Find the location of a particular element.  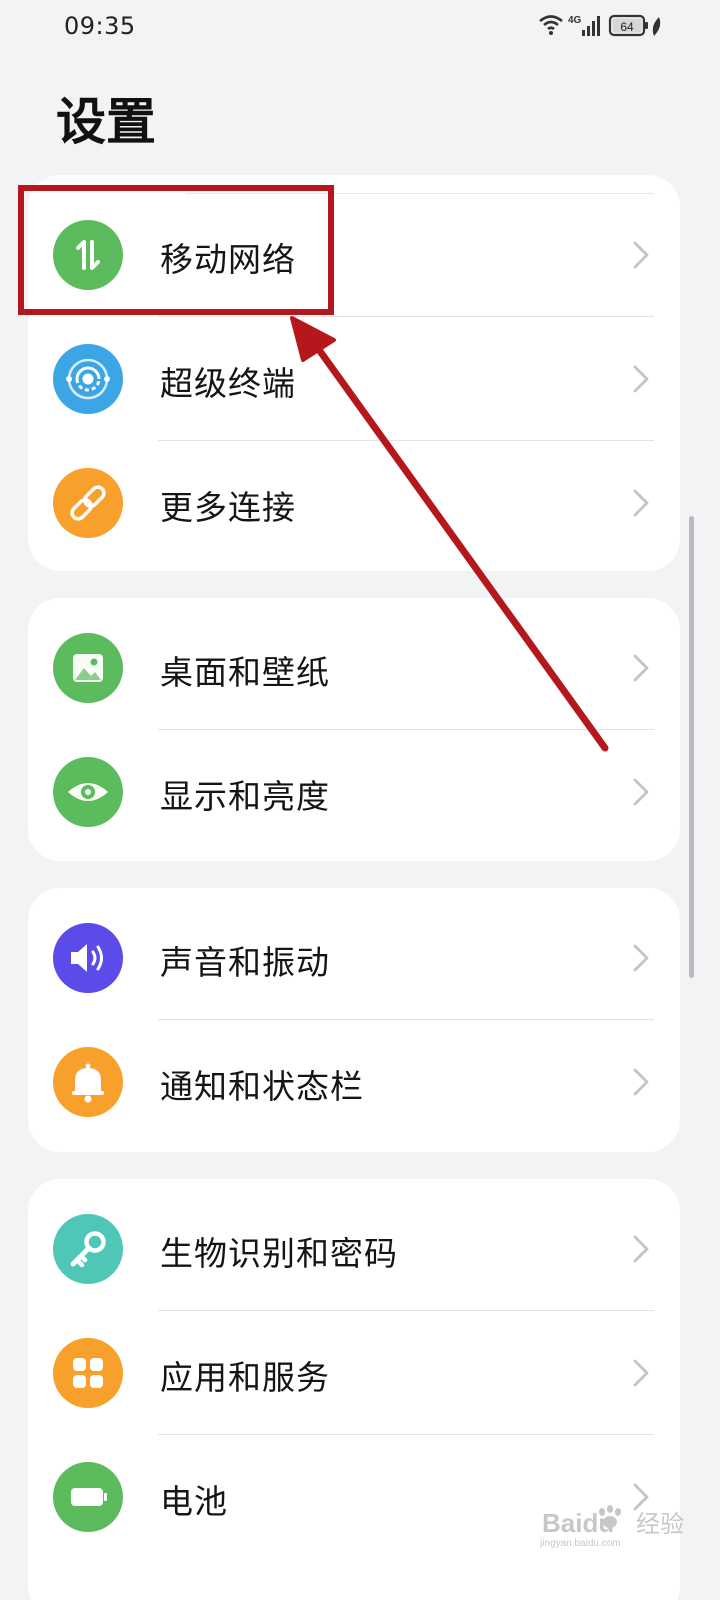

status-time: 09:35 is located at coordinates (100, 26).